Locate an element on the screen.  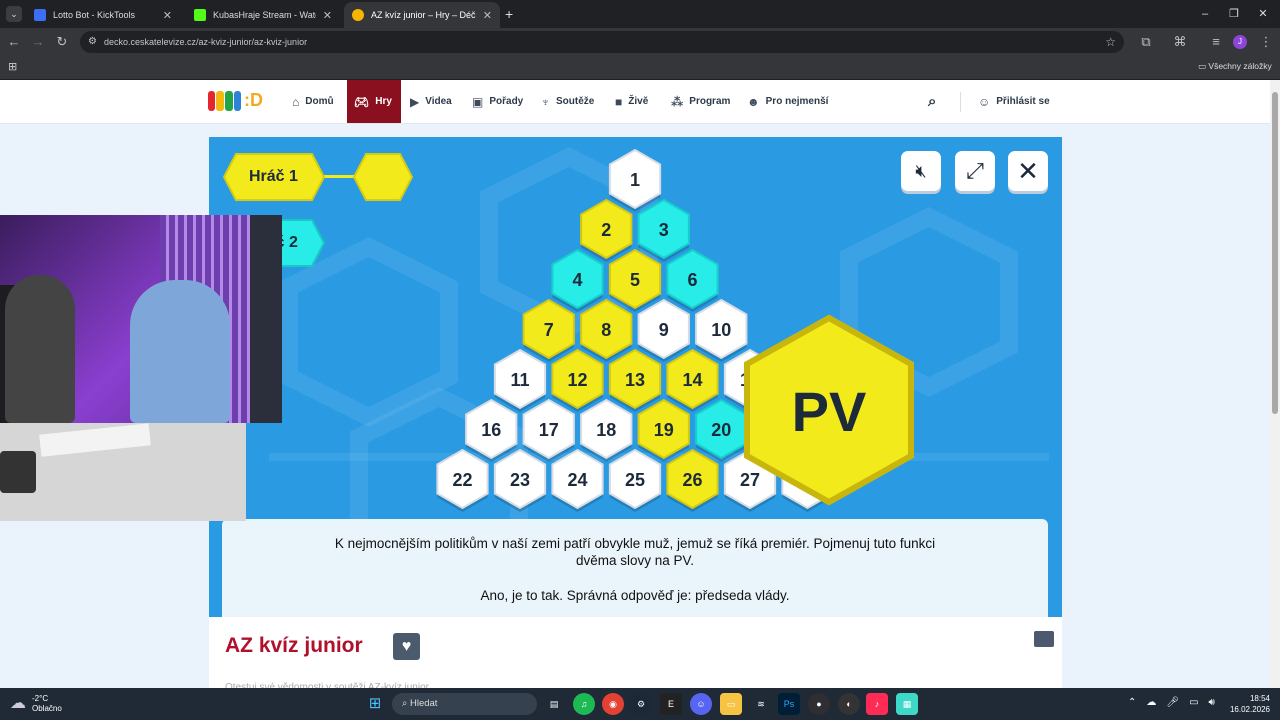
site-info-icon: ⚙ is located at coordinates (92, 42).